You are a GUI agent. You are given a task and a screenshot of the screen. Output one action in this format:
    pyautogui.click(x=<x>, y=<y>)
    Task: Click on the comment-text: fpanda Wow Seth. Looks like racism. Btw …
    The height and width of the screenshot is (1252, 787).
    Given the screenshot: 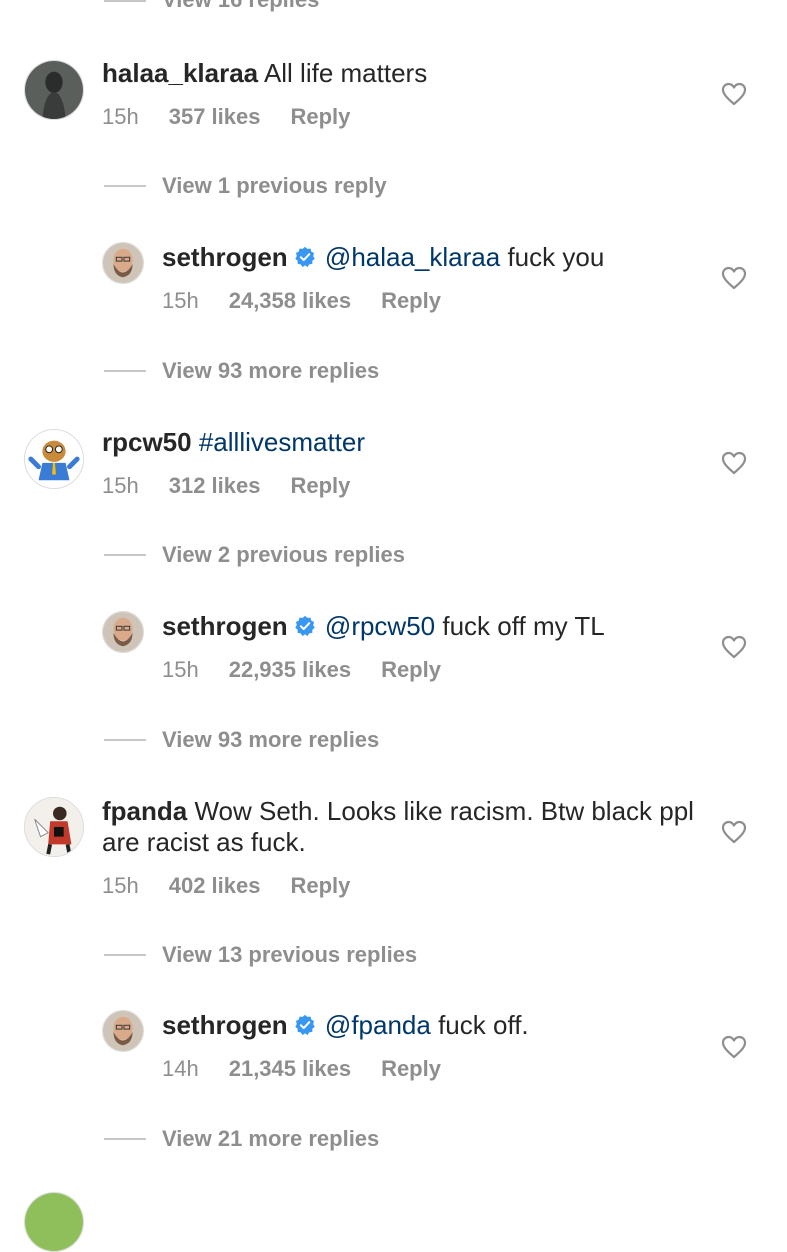 What is the action you would take?
    pyautogui.click(x=402, y=827)
    